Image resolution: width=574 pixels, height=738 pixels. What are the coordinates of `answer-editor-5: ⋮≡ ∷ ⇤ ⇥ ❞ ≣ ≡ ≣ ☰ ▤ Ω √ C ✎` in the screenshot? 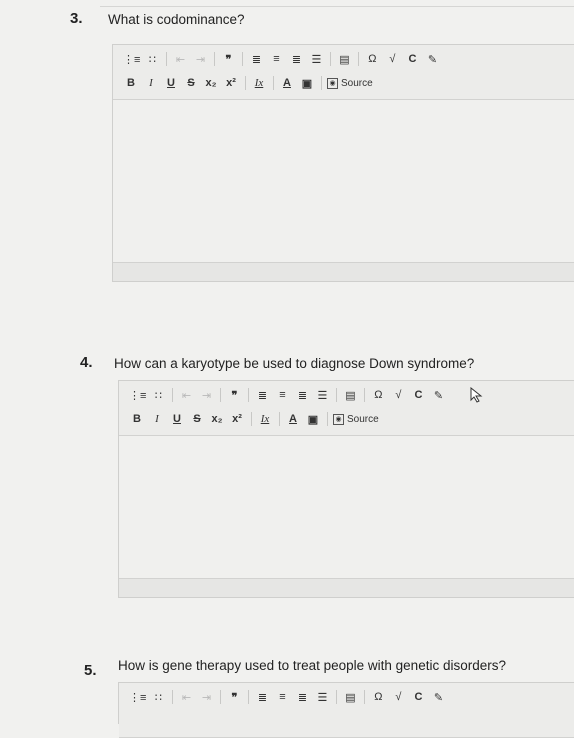 It's located at (346, 710).